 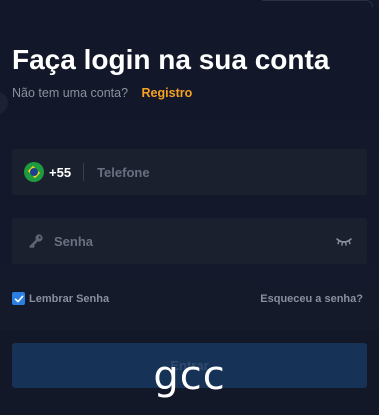 I want to click on password-field, so click(x=189, y=241).